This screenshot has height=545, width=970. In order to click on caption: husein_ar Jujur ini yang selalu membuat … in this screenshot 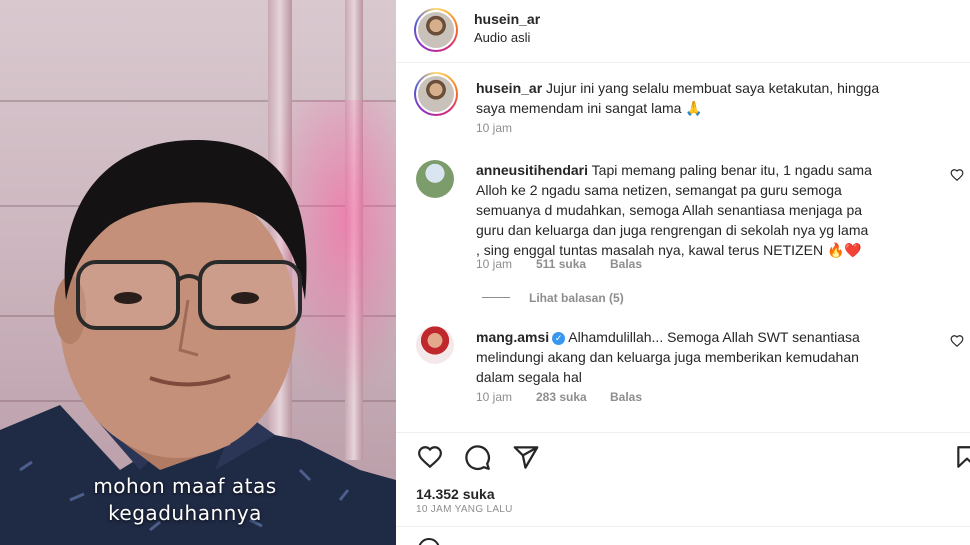, I will do `click(716, 98)`.